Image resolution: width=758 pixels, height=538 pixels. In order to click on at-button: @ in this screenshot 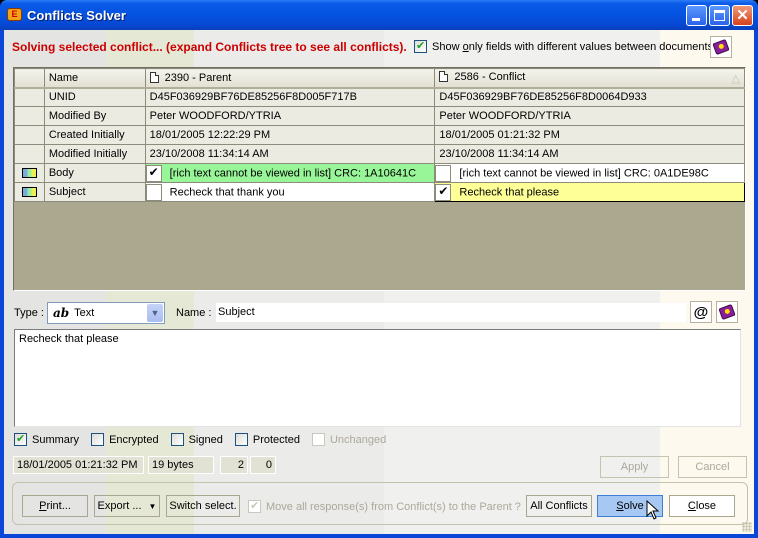, I will do `click(701, 312)`.